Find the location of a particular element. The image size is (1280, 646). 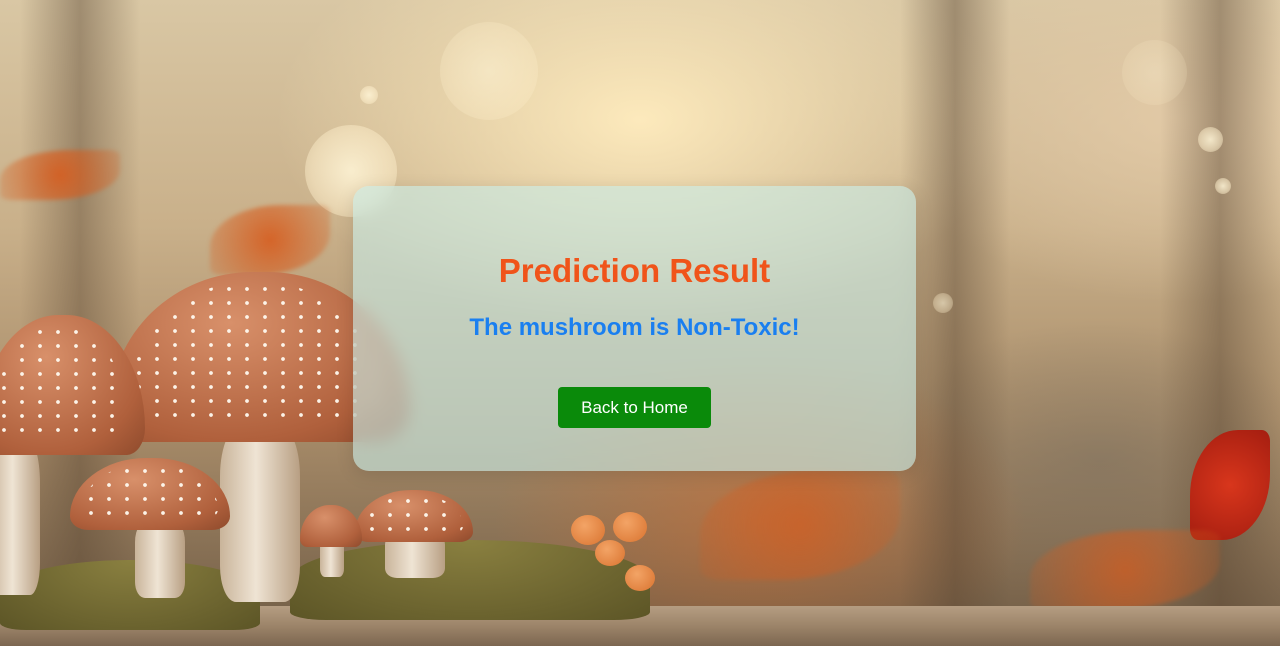

result-title: Prediction Result is located at coordinates (634, 270).